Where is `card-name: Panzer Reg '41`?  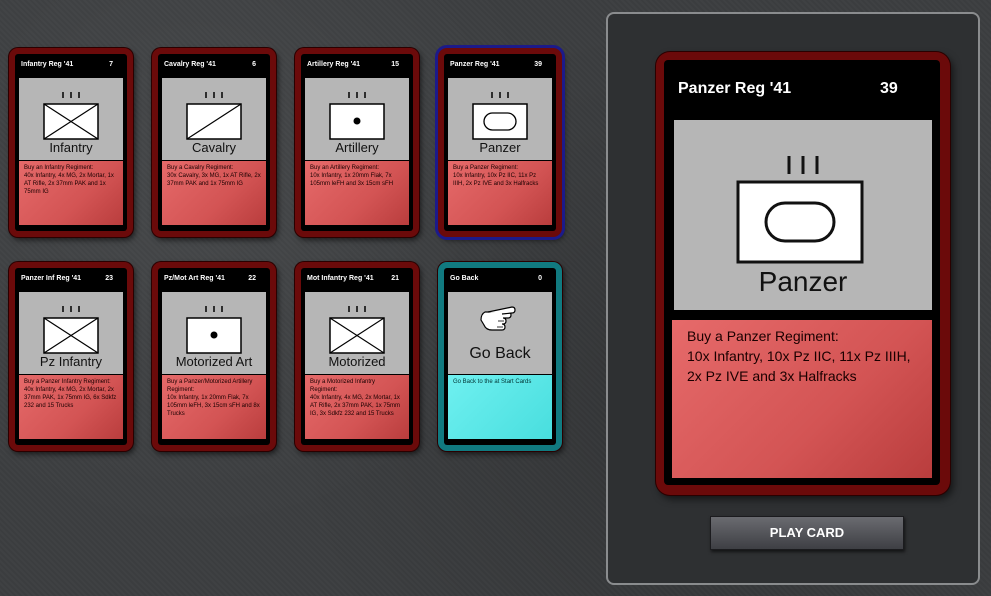
card-name: Panzer Reg '41 is located at coordinates (475, 64).